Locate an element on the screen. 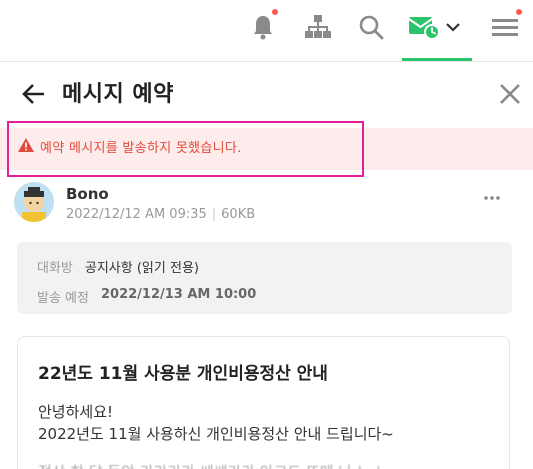 The width and height of the screenshot is (533, 469). alert-message: 예약 메시지를 발송하지 못했습니다. is located at coordinates (141, 148).